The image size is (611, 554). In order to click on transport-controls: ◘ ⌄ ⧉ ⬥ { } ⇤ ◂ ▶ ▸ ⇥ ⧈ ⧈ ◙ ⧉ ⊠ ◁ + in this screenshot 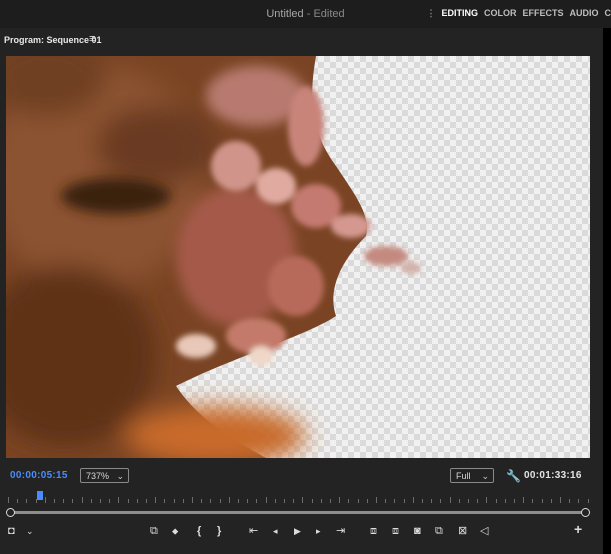, I will do `click(301, 534)`.